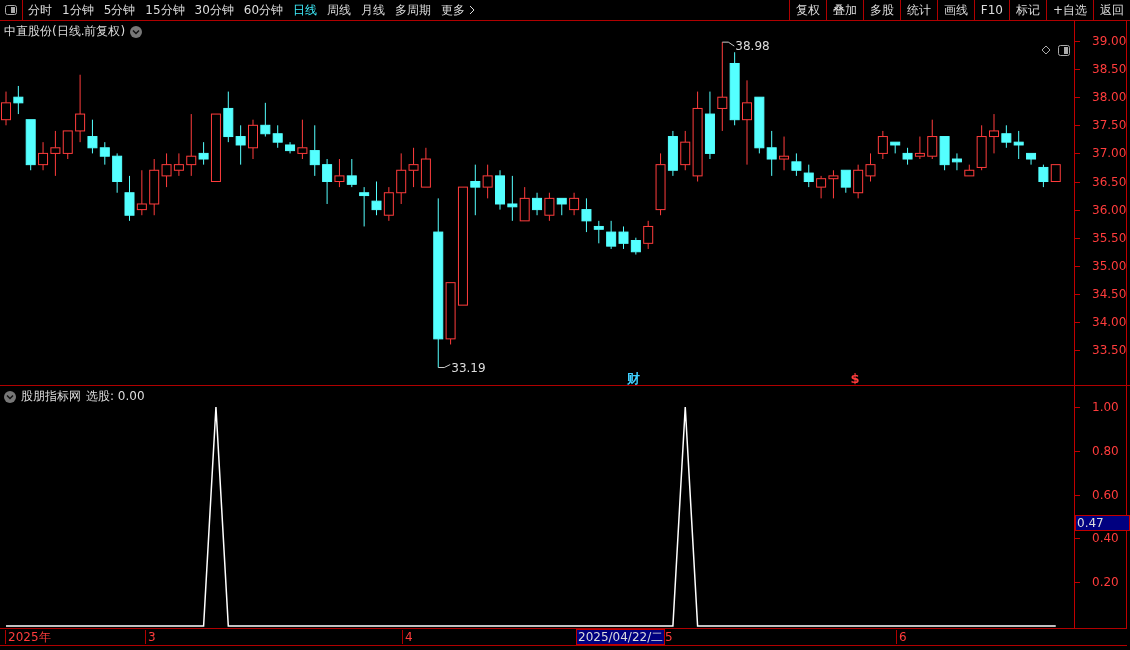 Image resolution: width=1130 pixels, height=650 pixels. Describe the element at coordinates (1109, 209) in the screenshot. I see `axis-label: 36.00` at that location.